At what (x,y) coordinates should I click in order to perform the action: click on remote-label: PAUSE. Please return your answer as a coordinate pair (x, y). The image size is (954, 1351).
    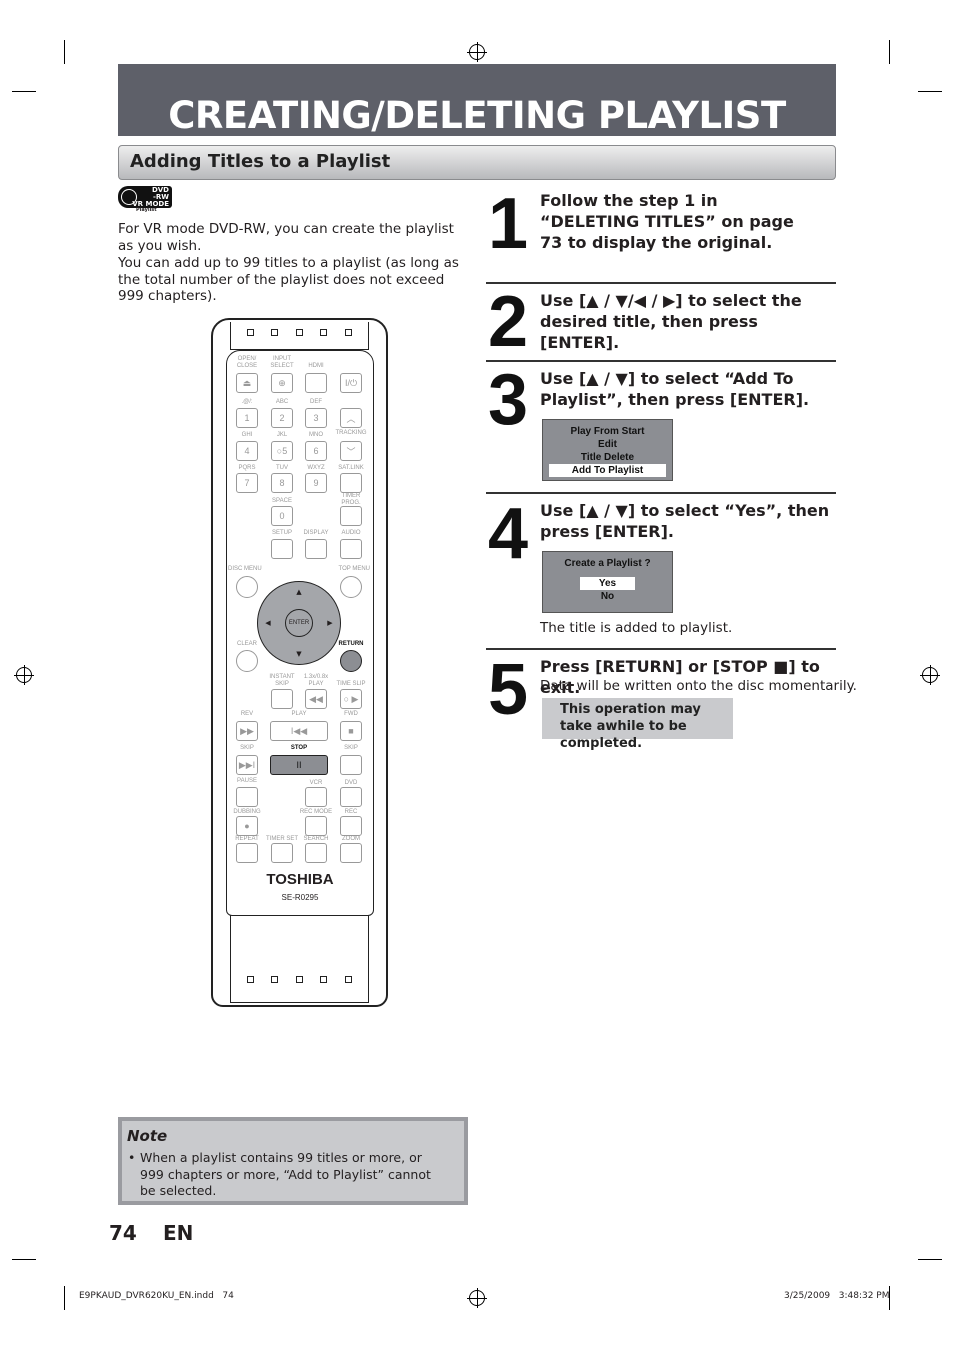
    Looking at the image, I should click on (247, 781).